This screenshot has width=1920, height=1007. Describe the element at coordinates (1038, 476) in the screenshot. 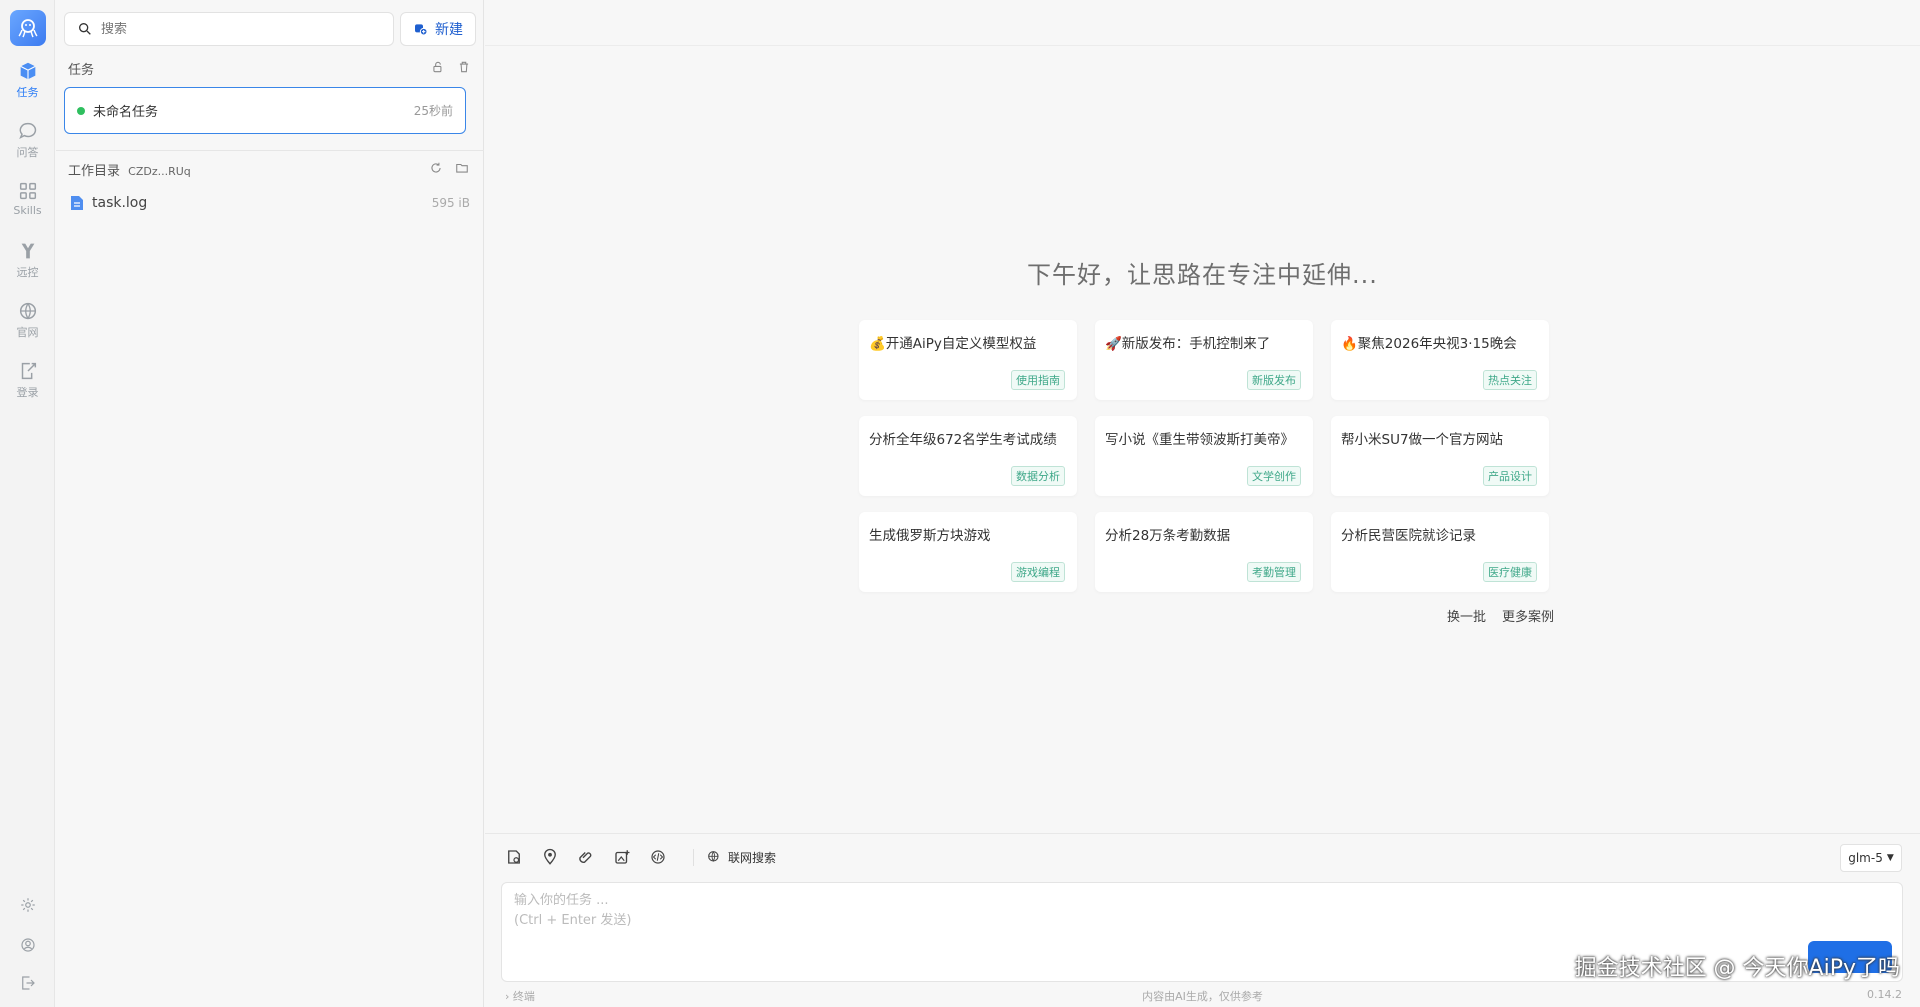

I see `card-tag: 数据分析` at that location.